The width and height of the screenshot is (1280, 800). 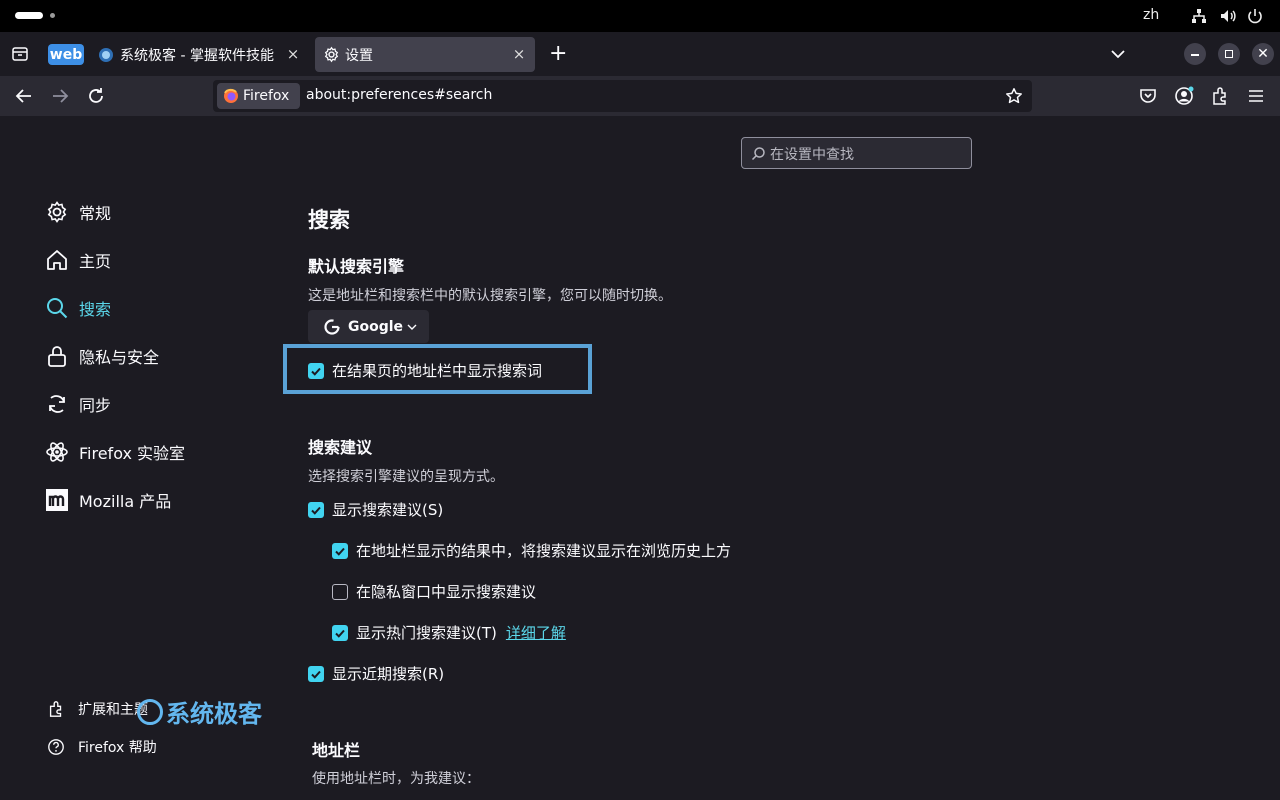 What do you see at coordinates (66, 54) in the screenshot?
I see `web-badge: web` at bounding box center [66, 54].